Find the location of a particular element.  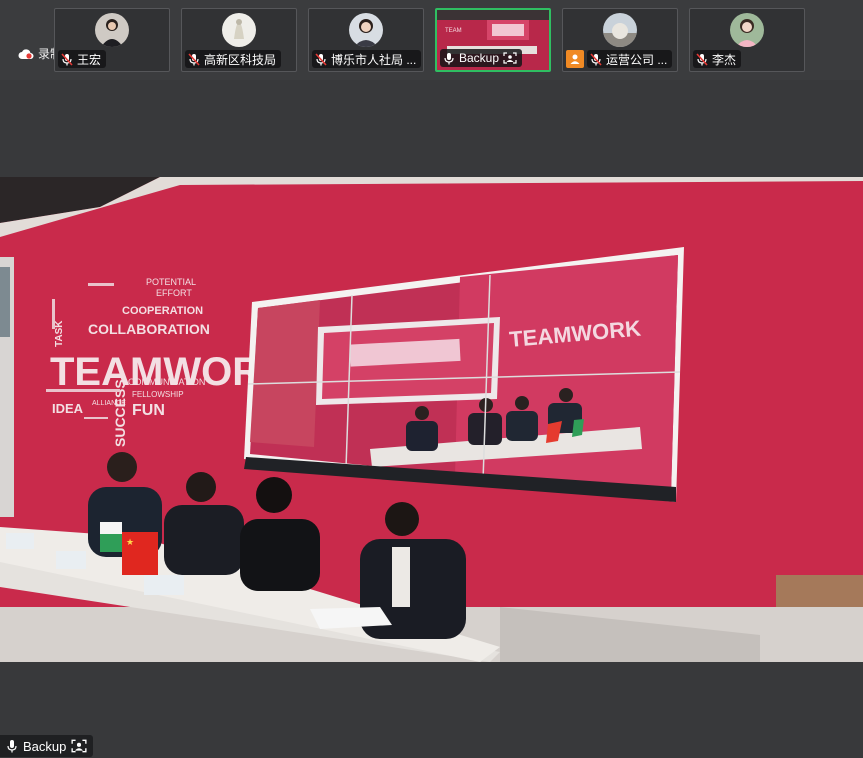

participant-tile-active: TEAM Backup is located at coordinates (493, 40).